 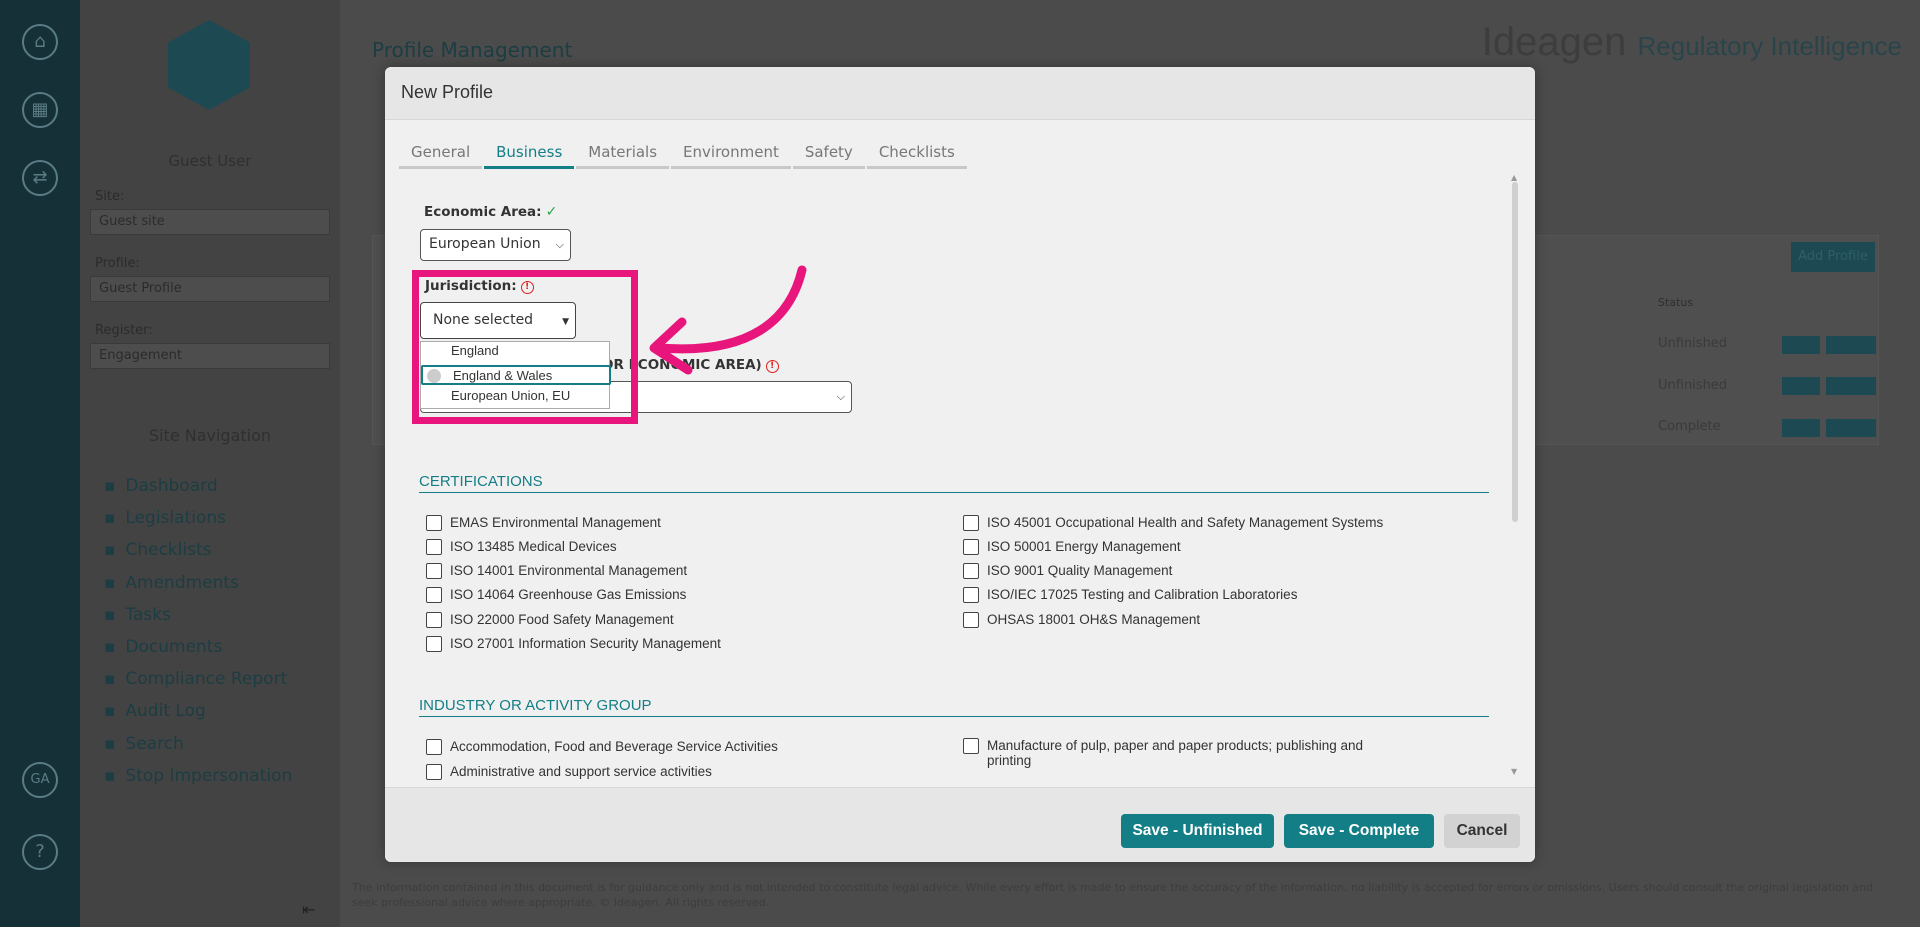 What do you see at coordinates (1691, 42) in the screenshot?
I see `brand-logo: Ideagen Regulatory Intelligence` at bounding box center [1691, 42].